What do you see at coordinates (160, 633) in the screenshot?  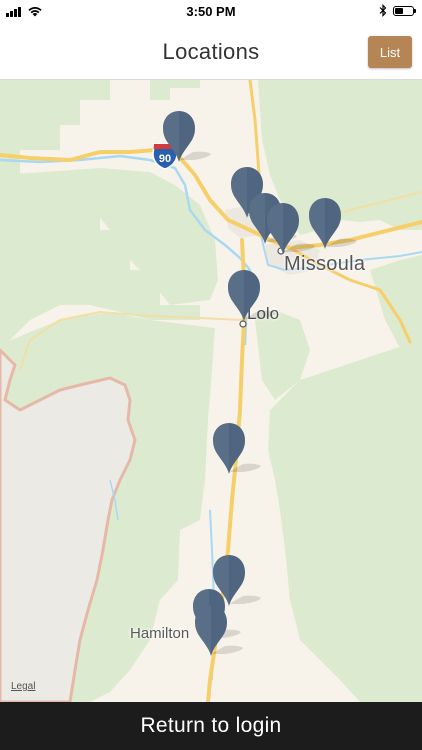 I see `map-label-hamilton: Hamilton` at bounding box center [160, 633].